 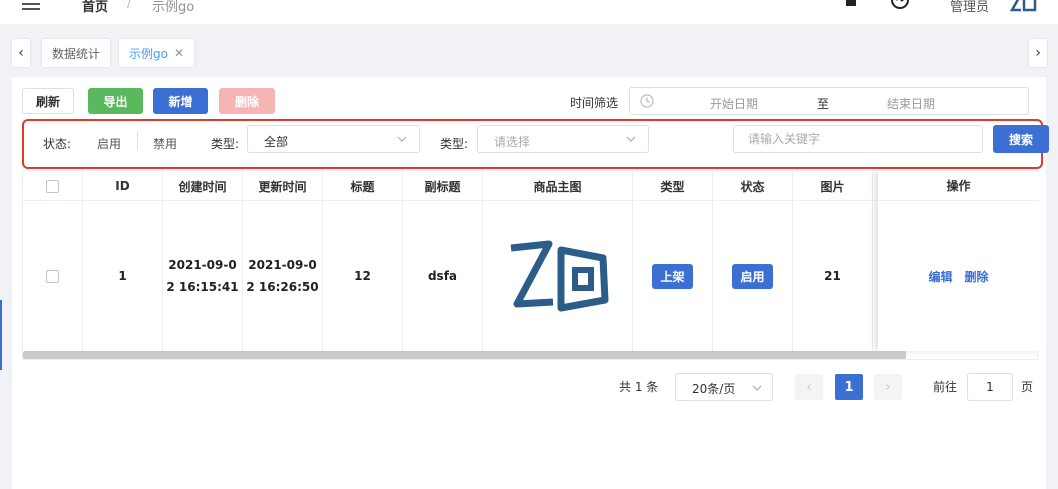 I want to click on col-image: 图片, so click(x=833, y=186).